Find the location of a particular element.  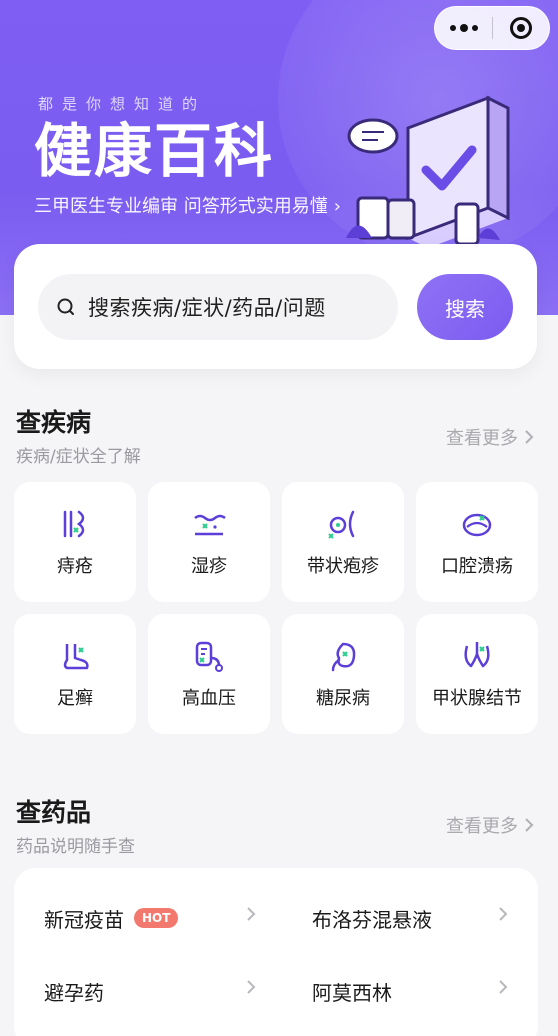

disease-tile-athletes-foot: 足癣 is located at coordinates (75, 674).